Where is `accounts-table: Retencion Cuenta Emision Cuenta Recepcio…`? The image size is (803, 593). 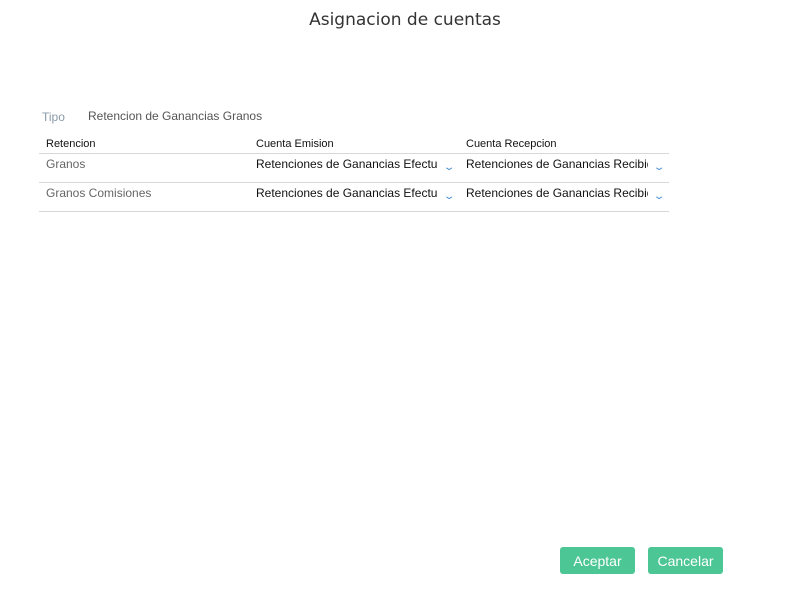
accounts-table: Retencion Cuenta Emision Cuenta Recepcio… is located at coordinates (354, 175).